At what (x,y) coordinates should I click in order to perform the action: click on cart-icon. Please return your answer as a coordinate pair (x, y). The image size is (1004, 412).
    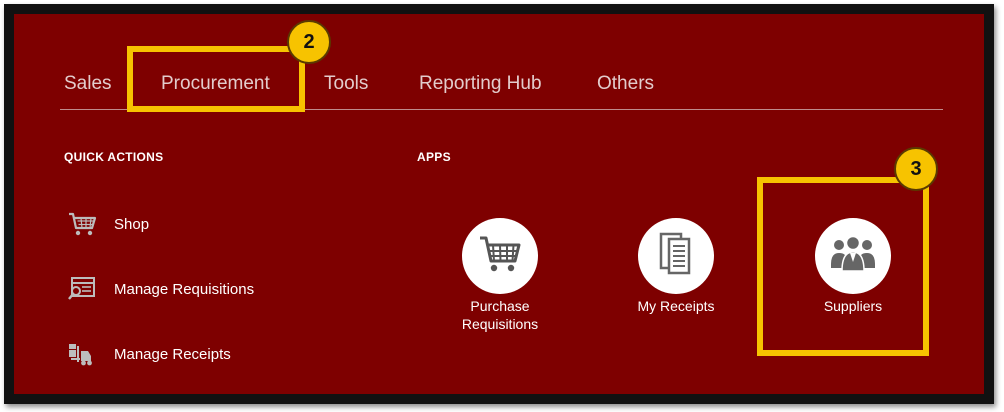
    Looking at the image, I should click on (82, 224).